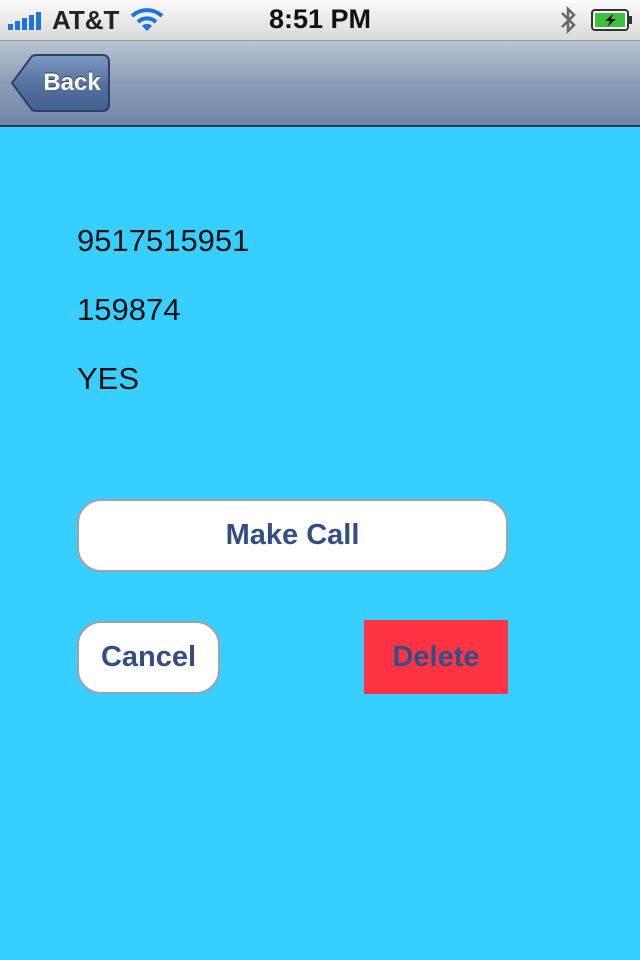  I want to click on back-button: Back, so click(60, 83).